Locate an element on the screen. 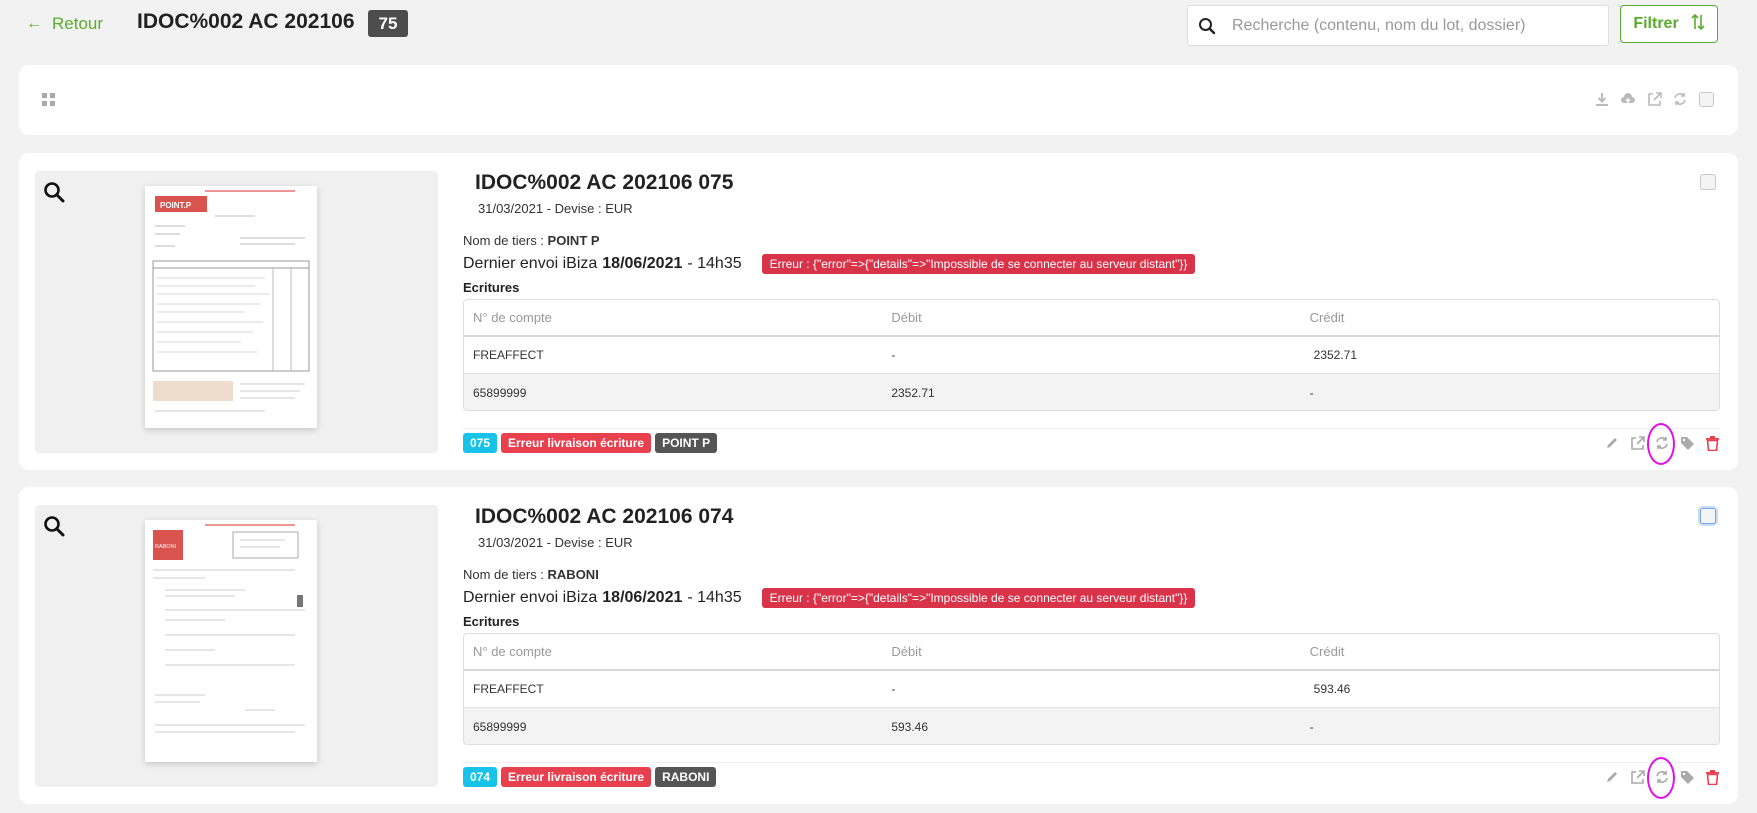 The image size is (1757, 813). cell-debit: 2352.71 is located at coordinates (913, 392).